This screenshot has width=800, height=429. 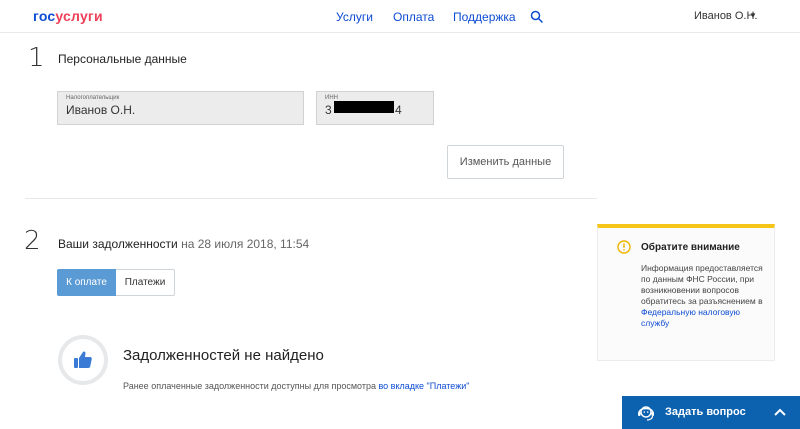 I want to click on step-number-2: 2, so click(x=32, y=241).